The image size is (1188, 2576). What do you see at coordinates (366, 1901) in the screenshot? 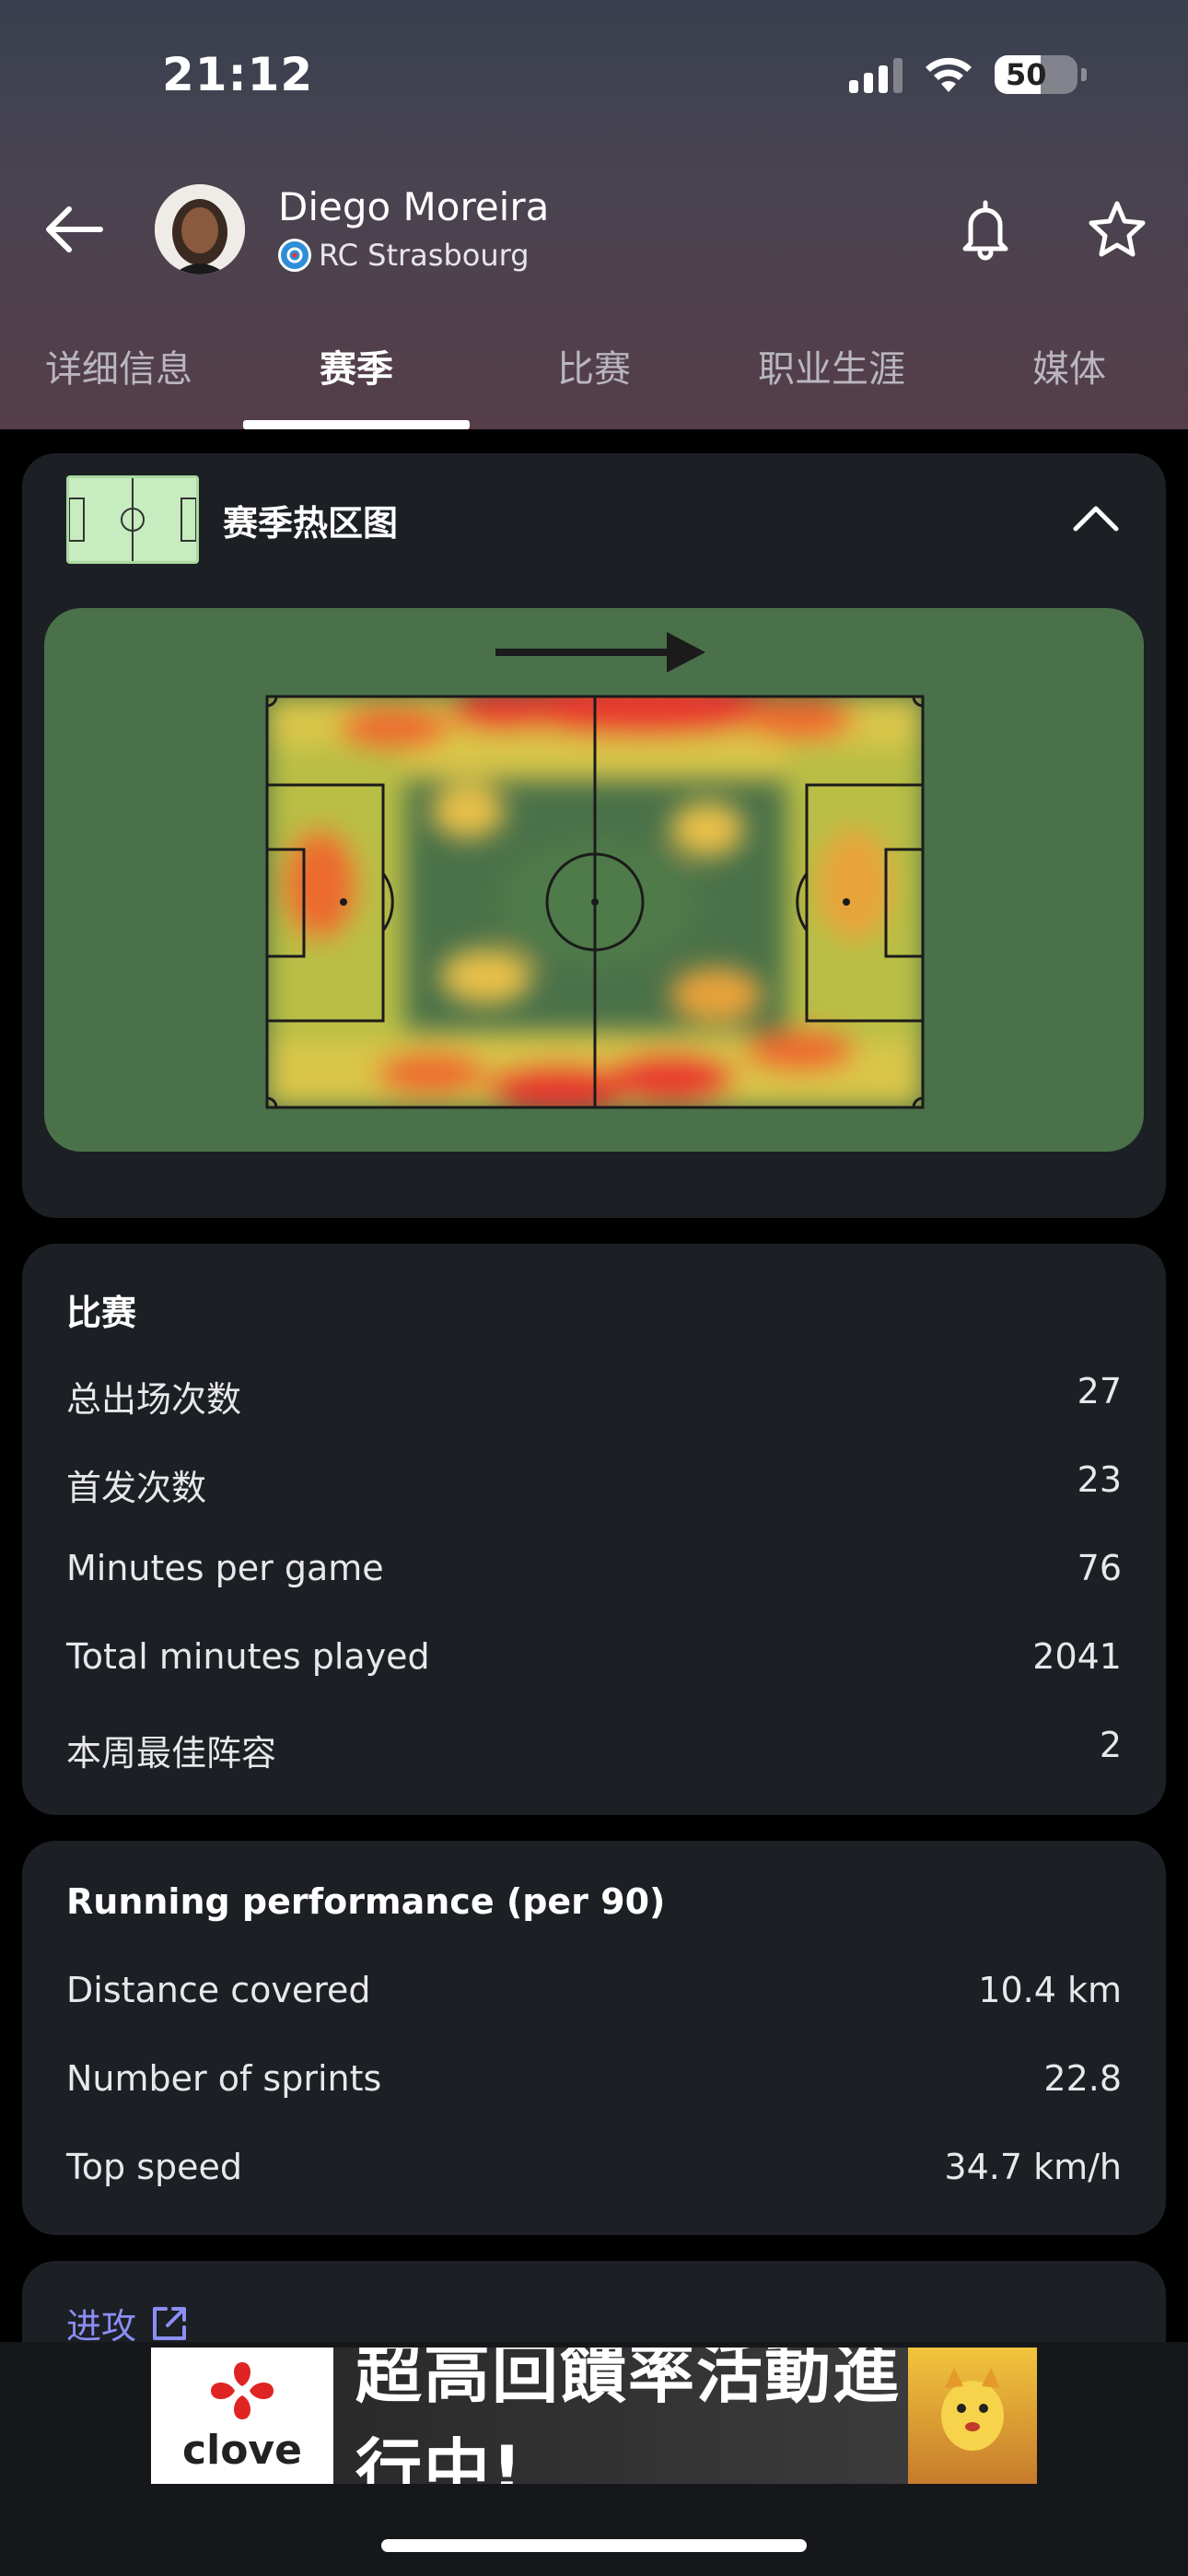
I see `running-section-title: Running performance (per 90)` at bounding box center [366, 1901].